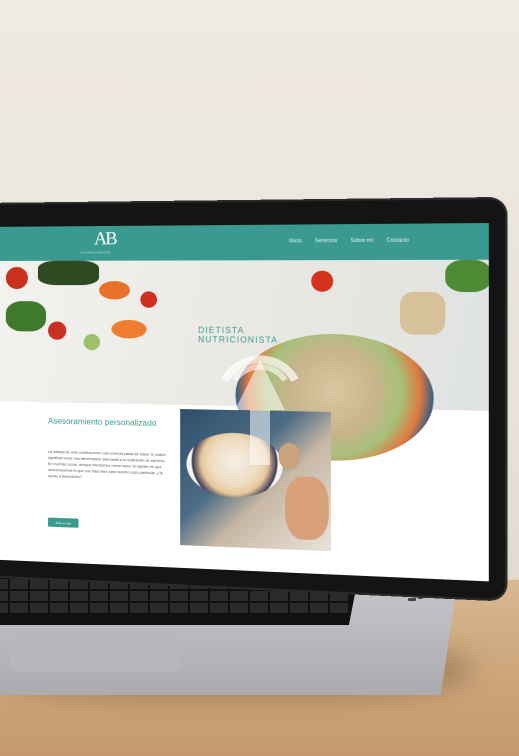 The width and height of the screenshot is (519, 756). Describe the element at coordinates (349, 241) in the screenshot. I see `site-nav: Inicio Servicios Sobre mí Contacto` at that location.